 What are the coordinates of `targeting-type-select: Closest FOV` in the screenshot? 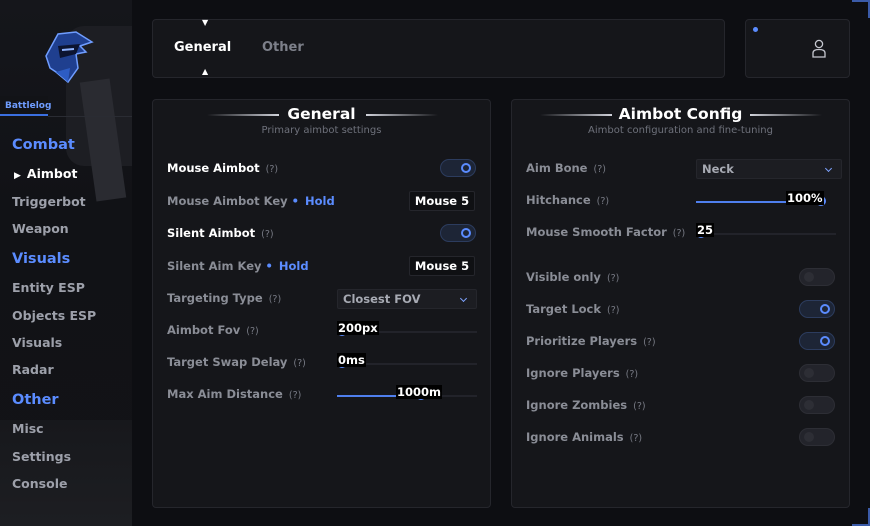 It's located at (407, 299).